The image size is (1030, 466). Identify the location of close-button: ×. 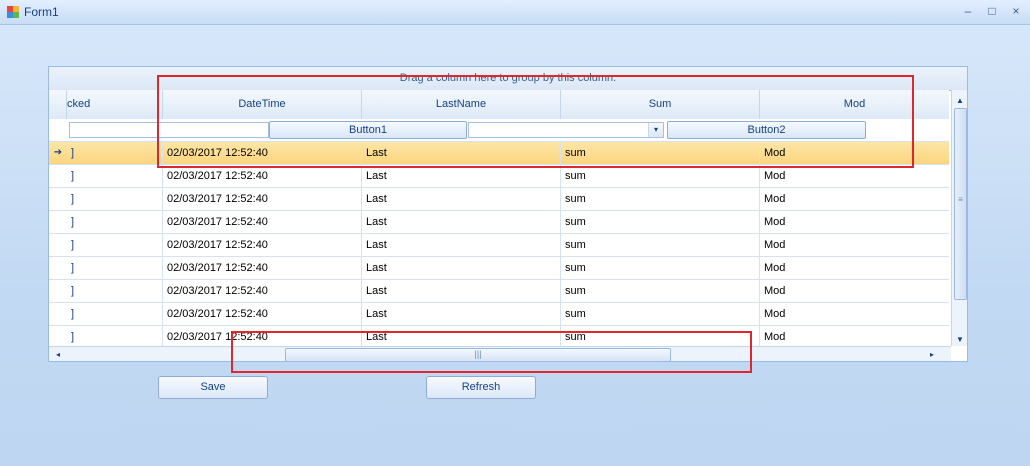
(1016, 11).